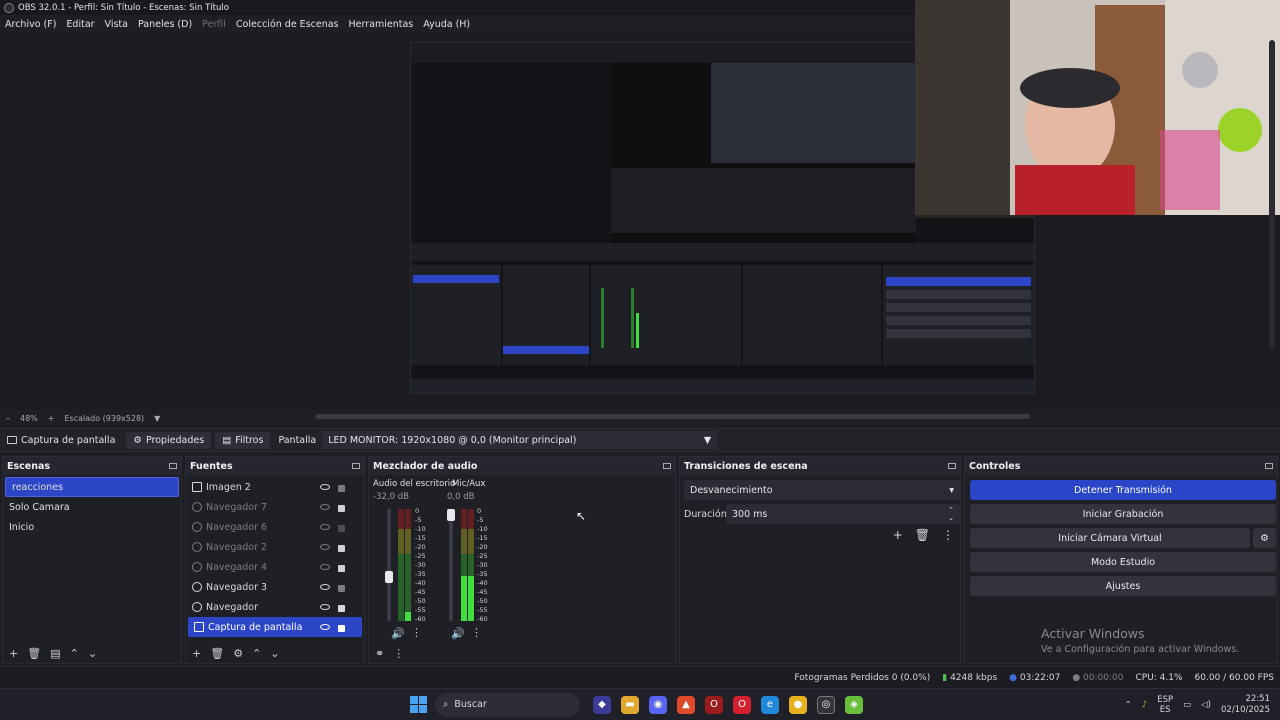  Describe the element at coordinates (1165, 705) in the screenshot. I see `language-indicator: ESP ES` at that location.